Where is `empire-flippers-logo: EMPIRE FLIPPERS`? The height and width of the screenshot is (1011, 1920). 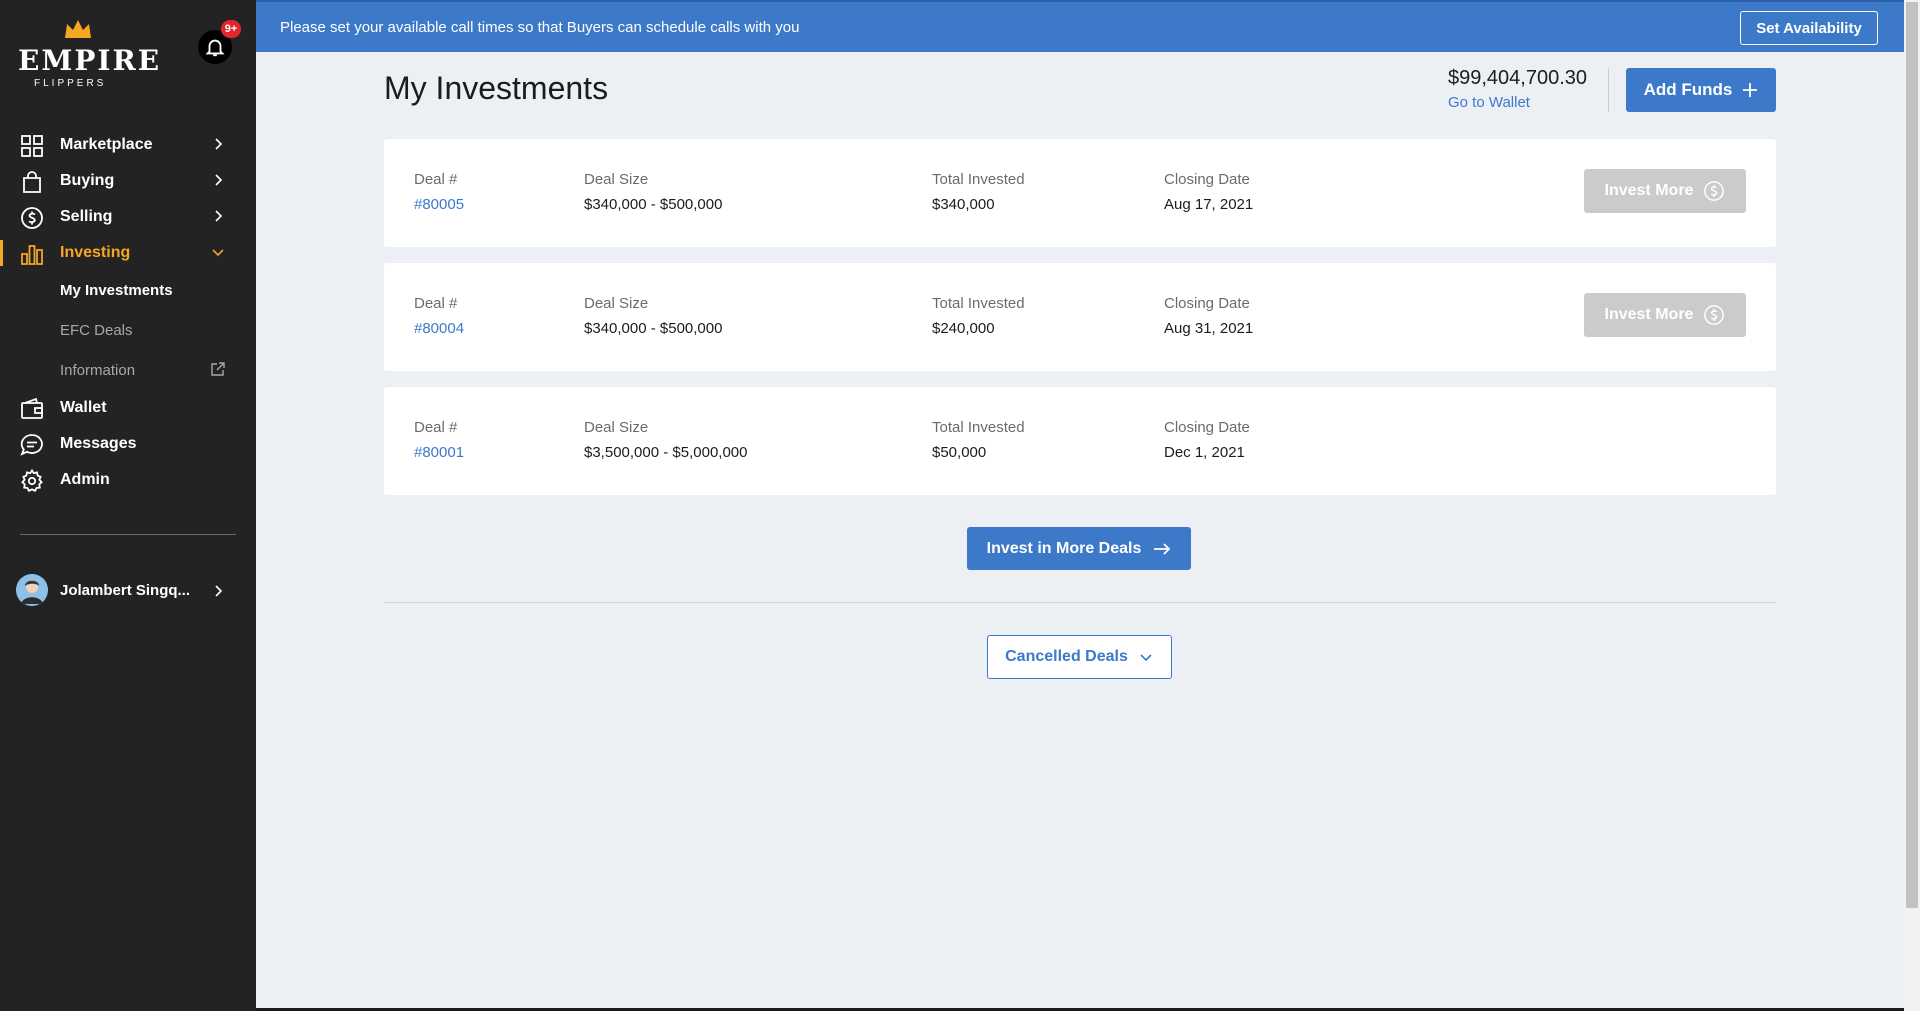
empire-flippers-logo: EMPIRE FLIPPERS is located at coordinates (88, 53).